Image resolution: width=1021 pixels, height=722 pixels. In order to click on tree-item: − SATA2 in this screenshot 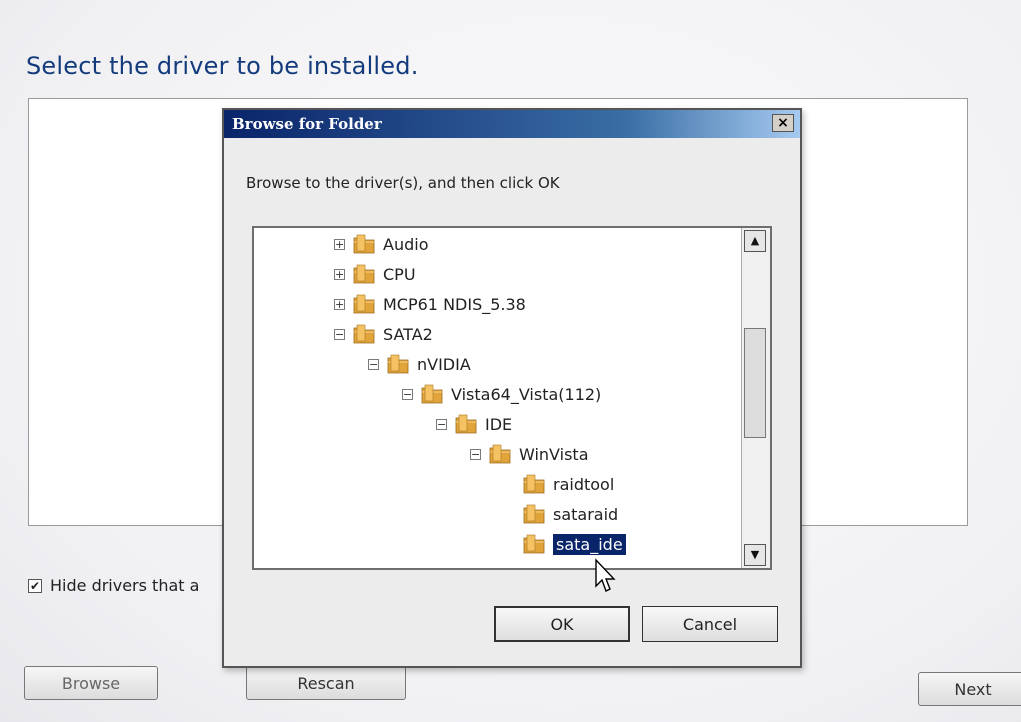, I will do `click(383, 334)`.